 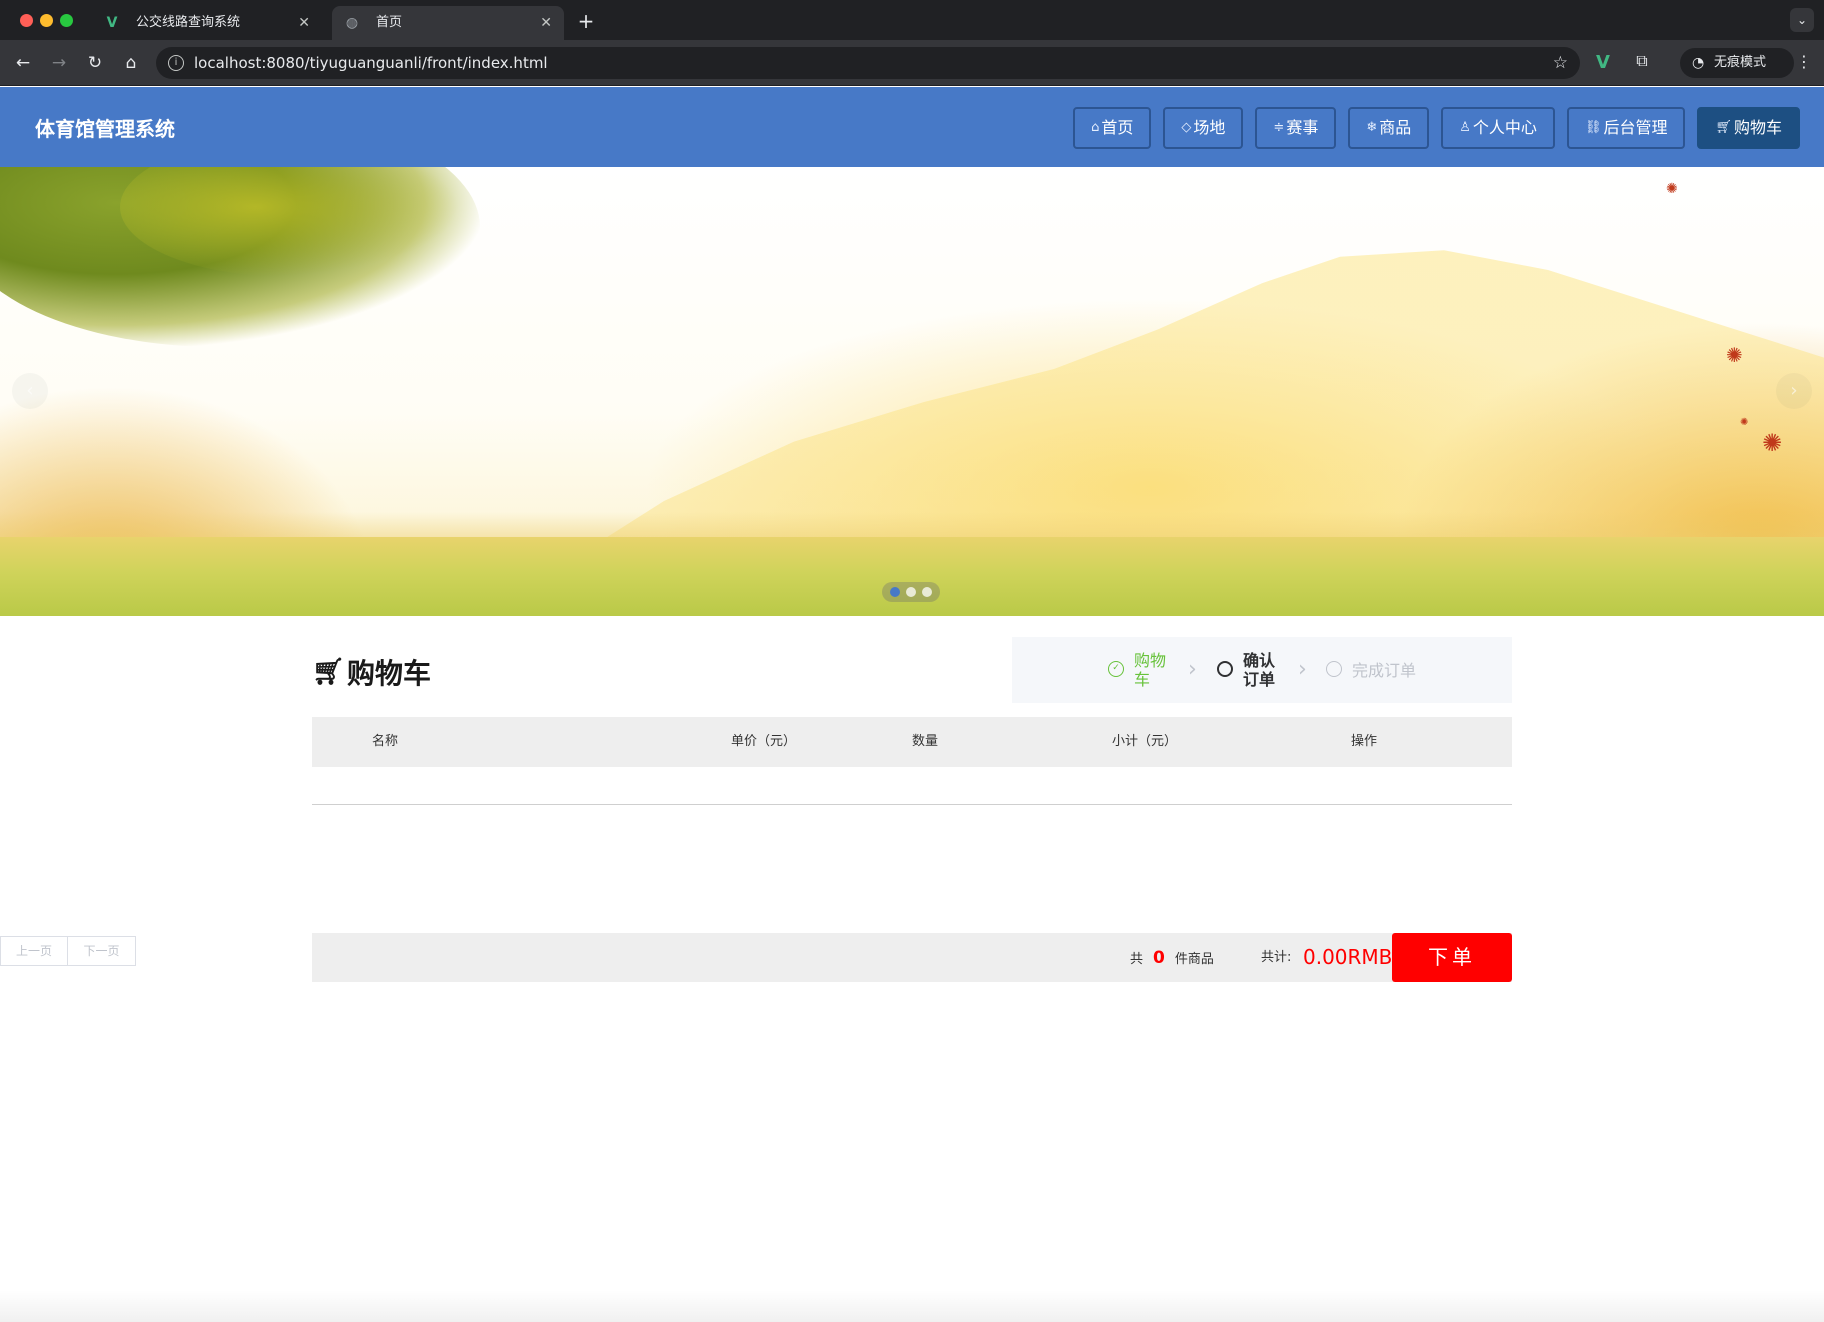 What do you see at coordinates (389, 673) in the screenshot?
I see `cart-title-text: 购物车` at bounding box center [389, 673].